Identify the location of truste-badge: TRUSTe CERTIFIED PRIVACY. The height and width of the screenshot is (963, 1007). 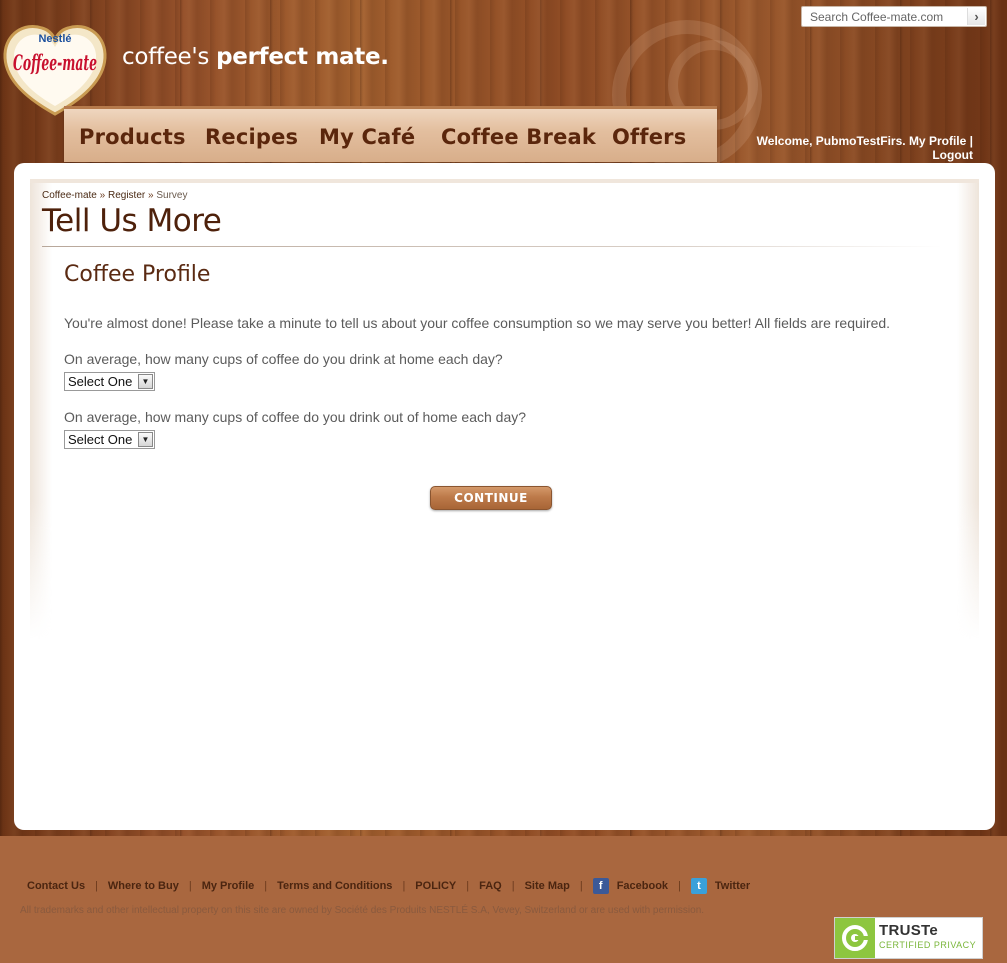
(908, 938).